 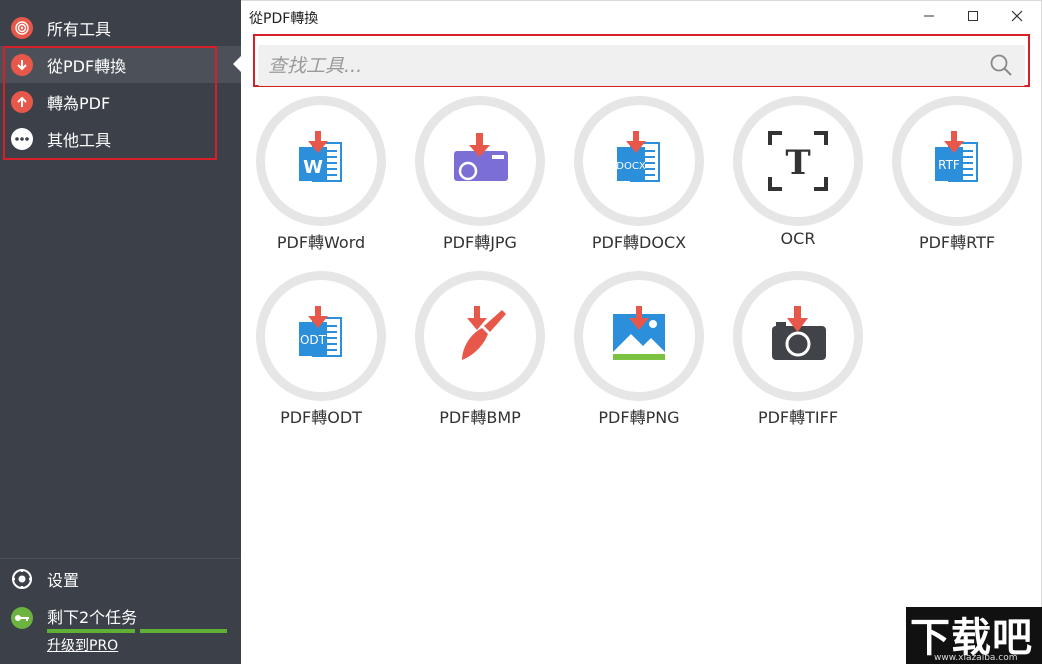 I want to click on jpg-camera-icon, so click(x=481, y=157).